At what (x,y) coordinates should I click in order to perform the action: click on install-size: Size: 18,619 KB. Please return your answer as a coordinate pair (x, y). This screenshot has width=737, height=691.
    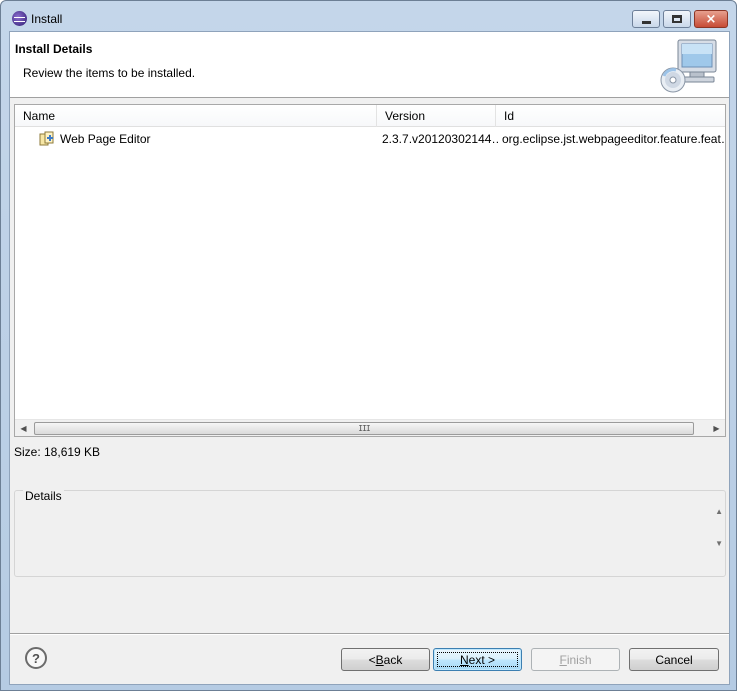
    Looking at the image, I should click on (57, 452).